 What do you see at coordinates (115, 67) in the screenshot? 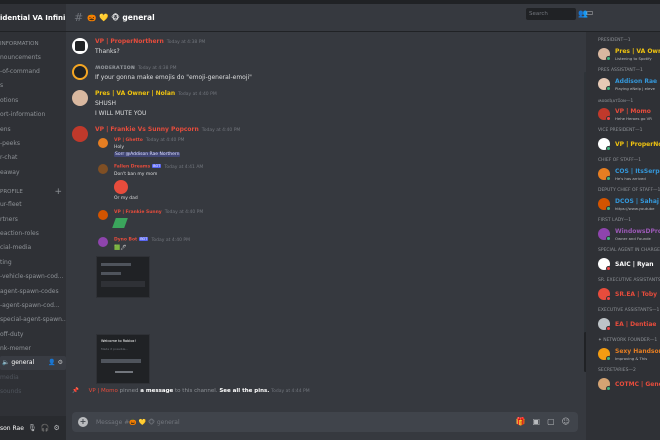
I see `author-name: ʍᴏᴅᴇʀᴀᴛɪᴏɴ` at bounding box center [115, 67].